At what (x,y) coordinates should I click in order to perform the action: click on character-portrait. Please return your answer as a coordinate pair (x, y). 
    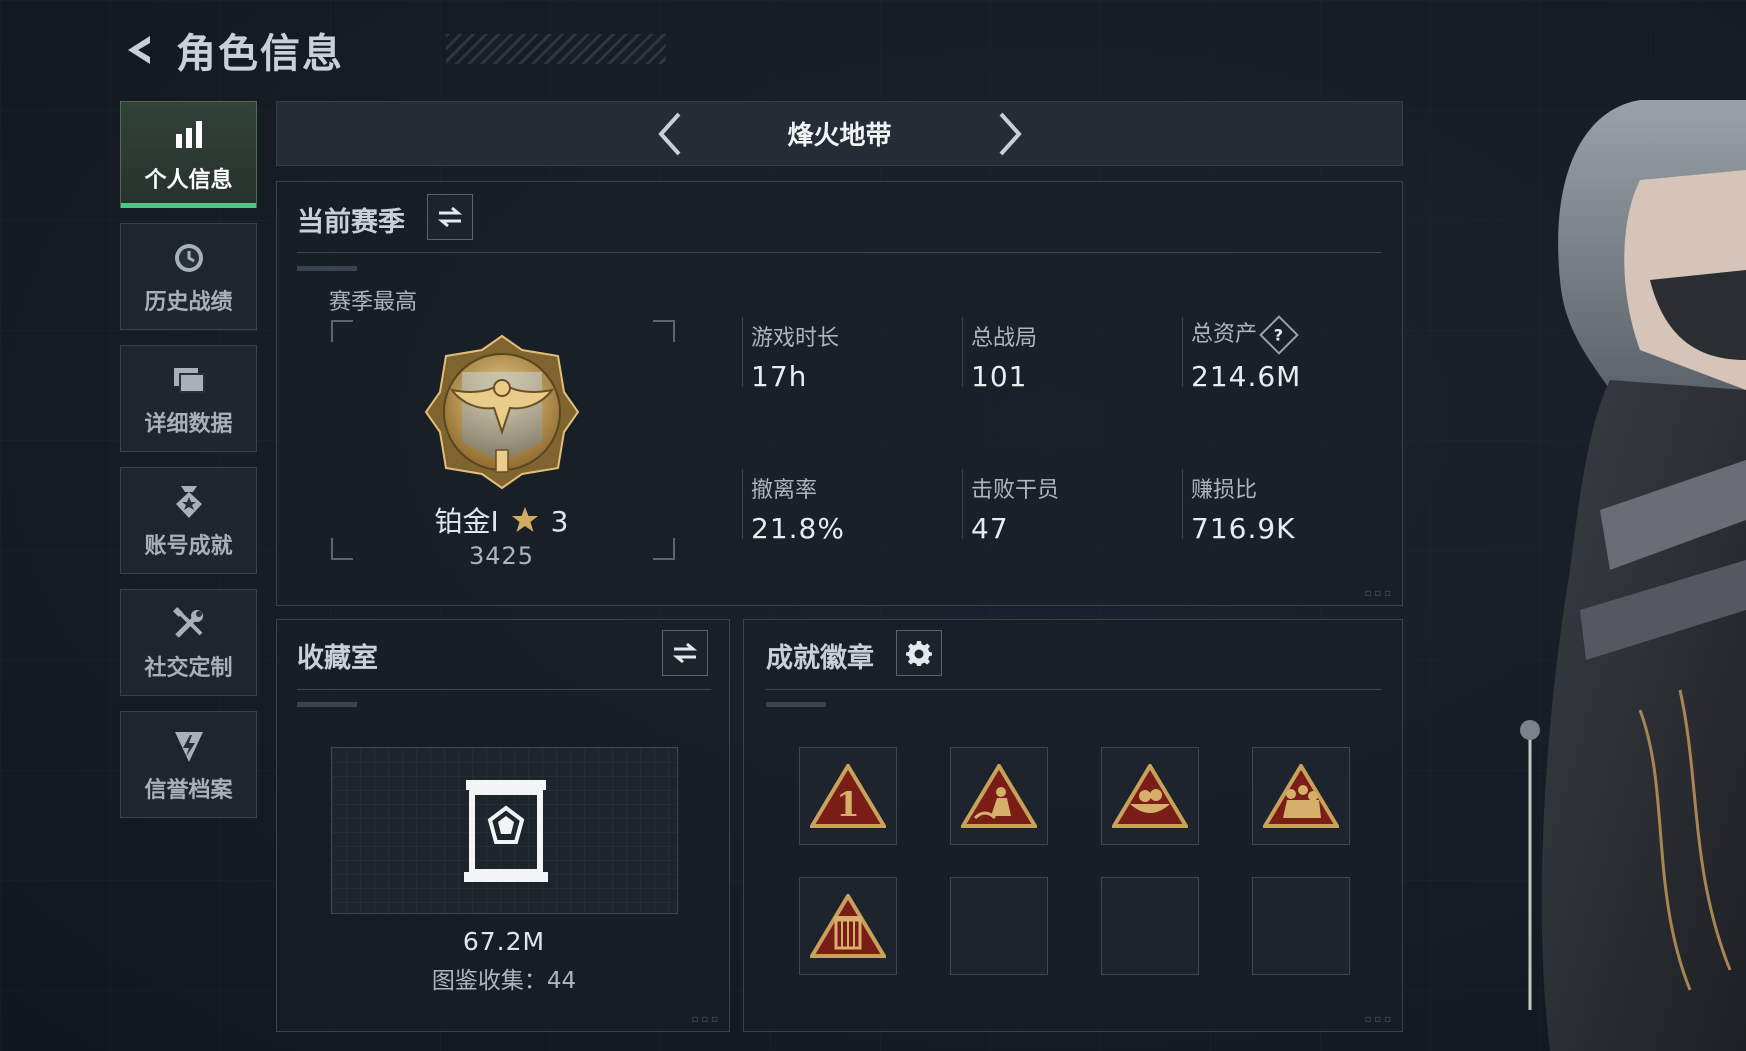
    Looking at the image, I should click on (1633, 575).